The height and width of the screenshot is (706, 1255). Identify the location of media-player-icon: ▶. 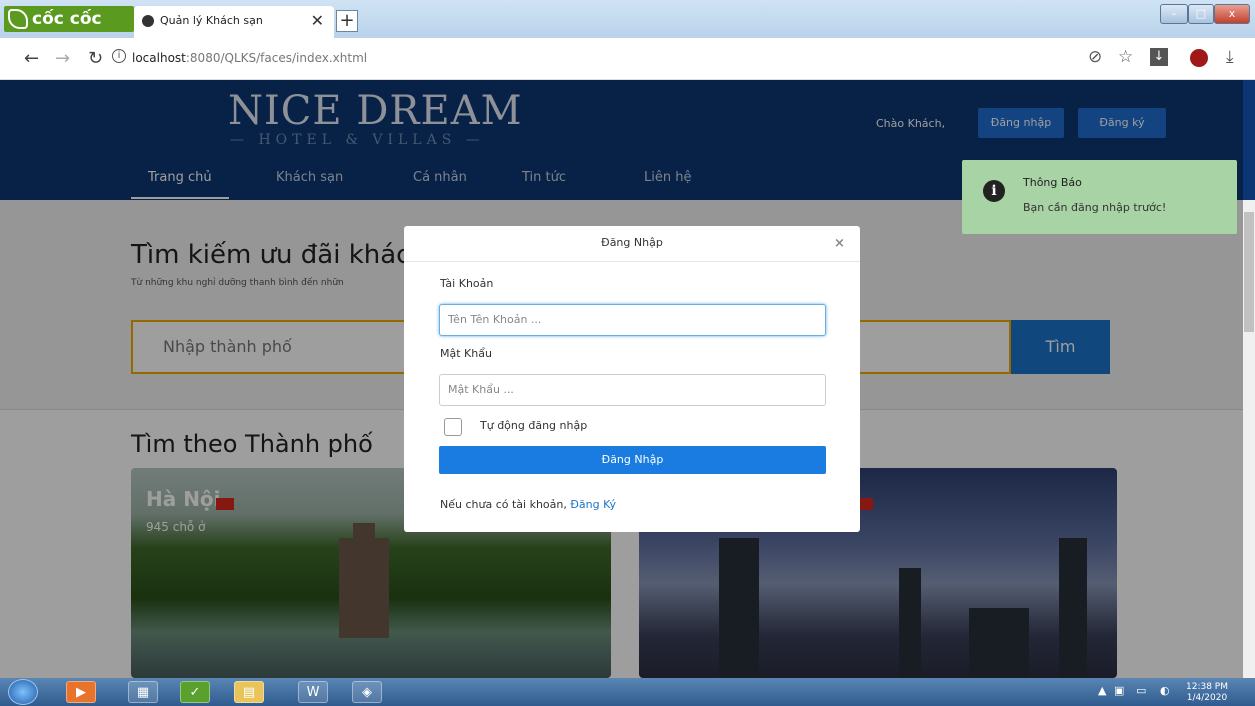
(81, 692).